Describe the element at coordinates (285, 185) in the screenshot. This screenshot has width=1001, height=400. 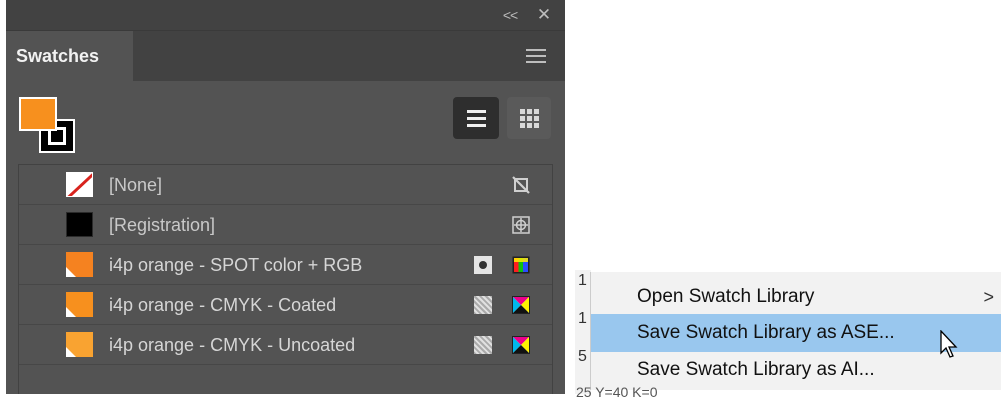
I see `swatch-row-none: [None]` at that location.